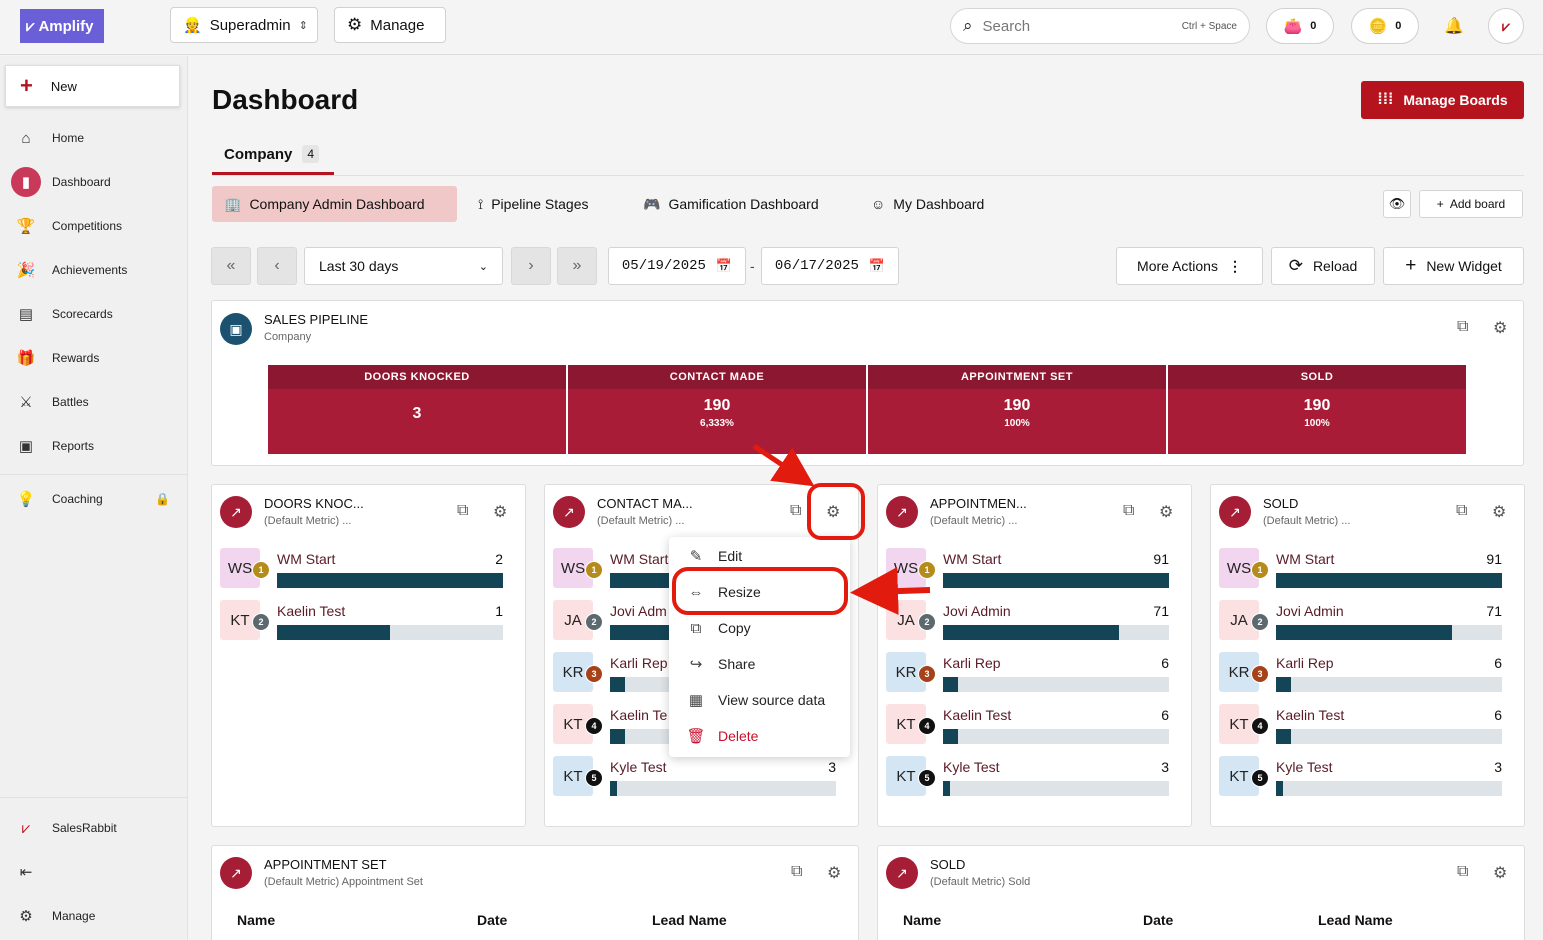 The image size is (1543, 940). I want to click on rep-name: Kyle Test, so click(971, 767).